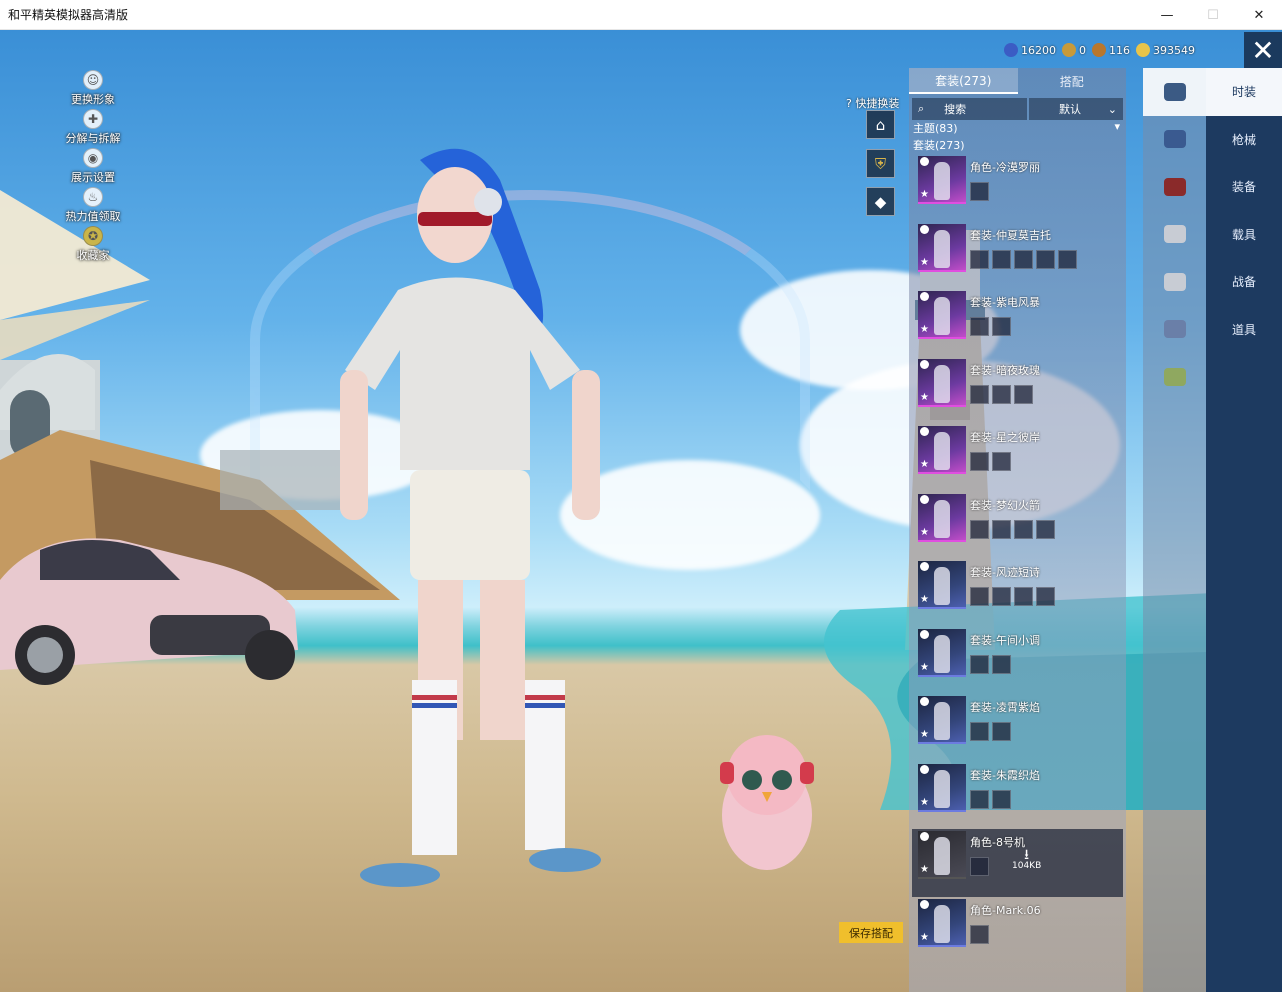 The image size is (1282, 992). What do you see at coordinates (1244, 92) in the screenshot?
I see `category-tab: 时装` at bounding box center [1244, 92].